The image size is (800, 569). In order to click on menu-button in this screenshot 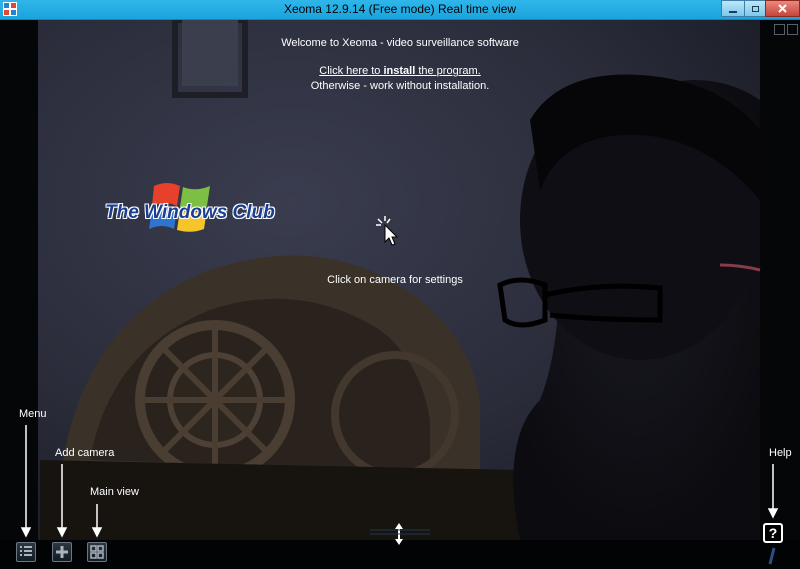, I will do `click(26, 552)`.